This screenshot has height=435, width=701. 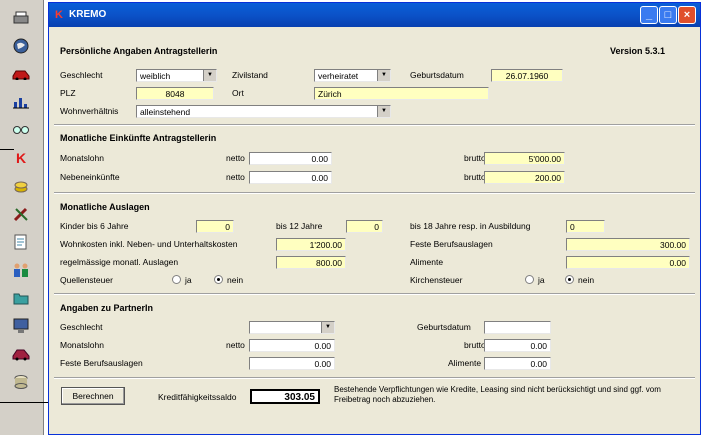 What do you see at coordinates (188, 280) in the screenshot?
I see `ja-label: ja` at bounding box center [188, 280].